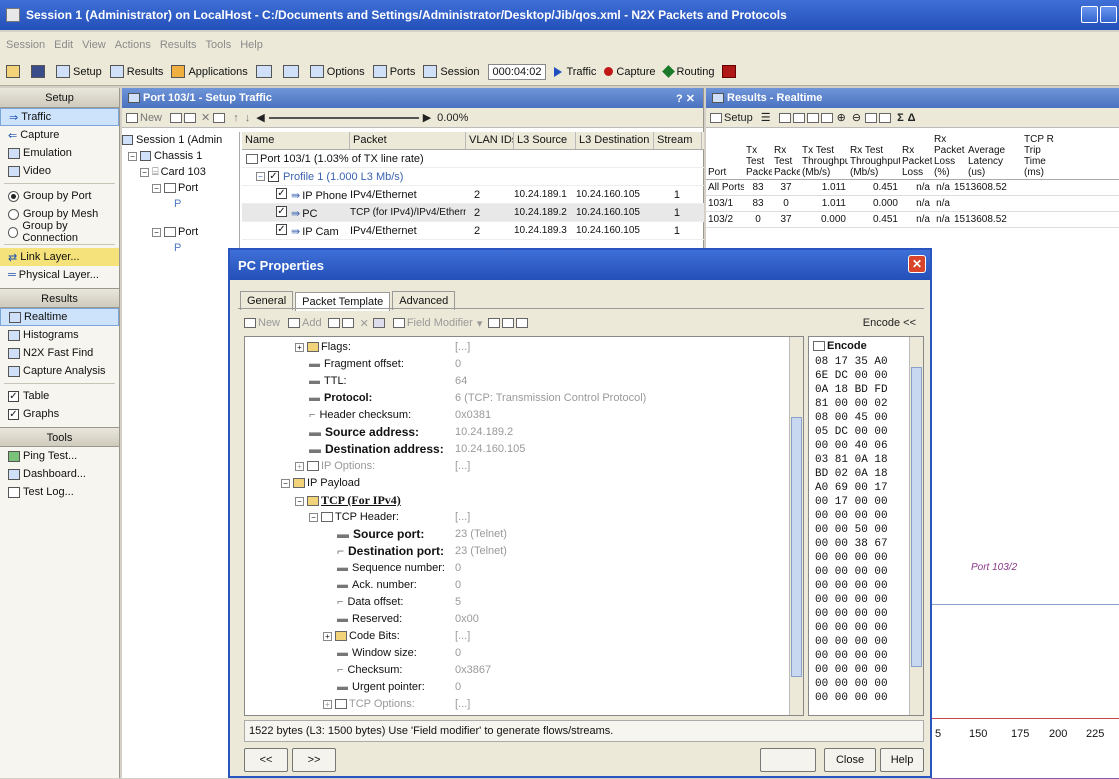  Describe the element at coordinates (440, 323) in the screenshot. I see `field-modifier-button: Field Modifier` at that location.